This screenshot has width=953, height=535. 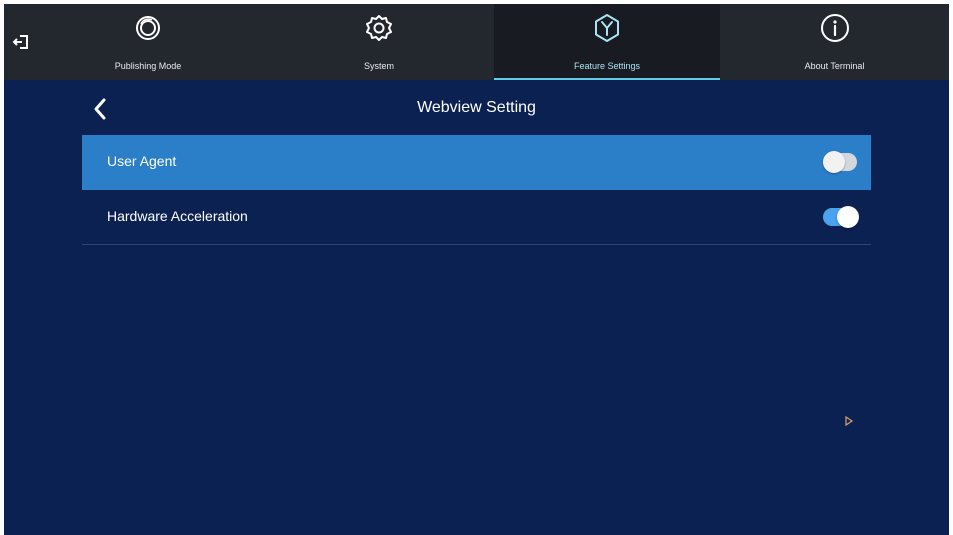 I want to click on top-navigation-bar: Publishing Mode System Feature Settings, so click(x=476, y=42).